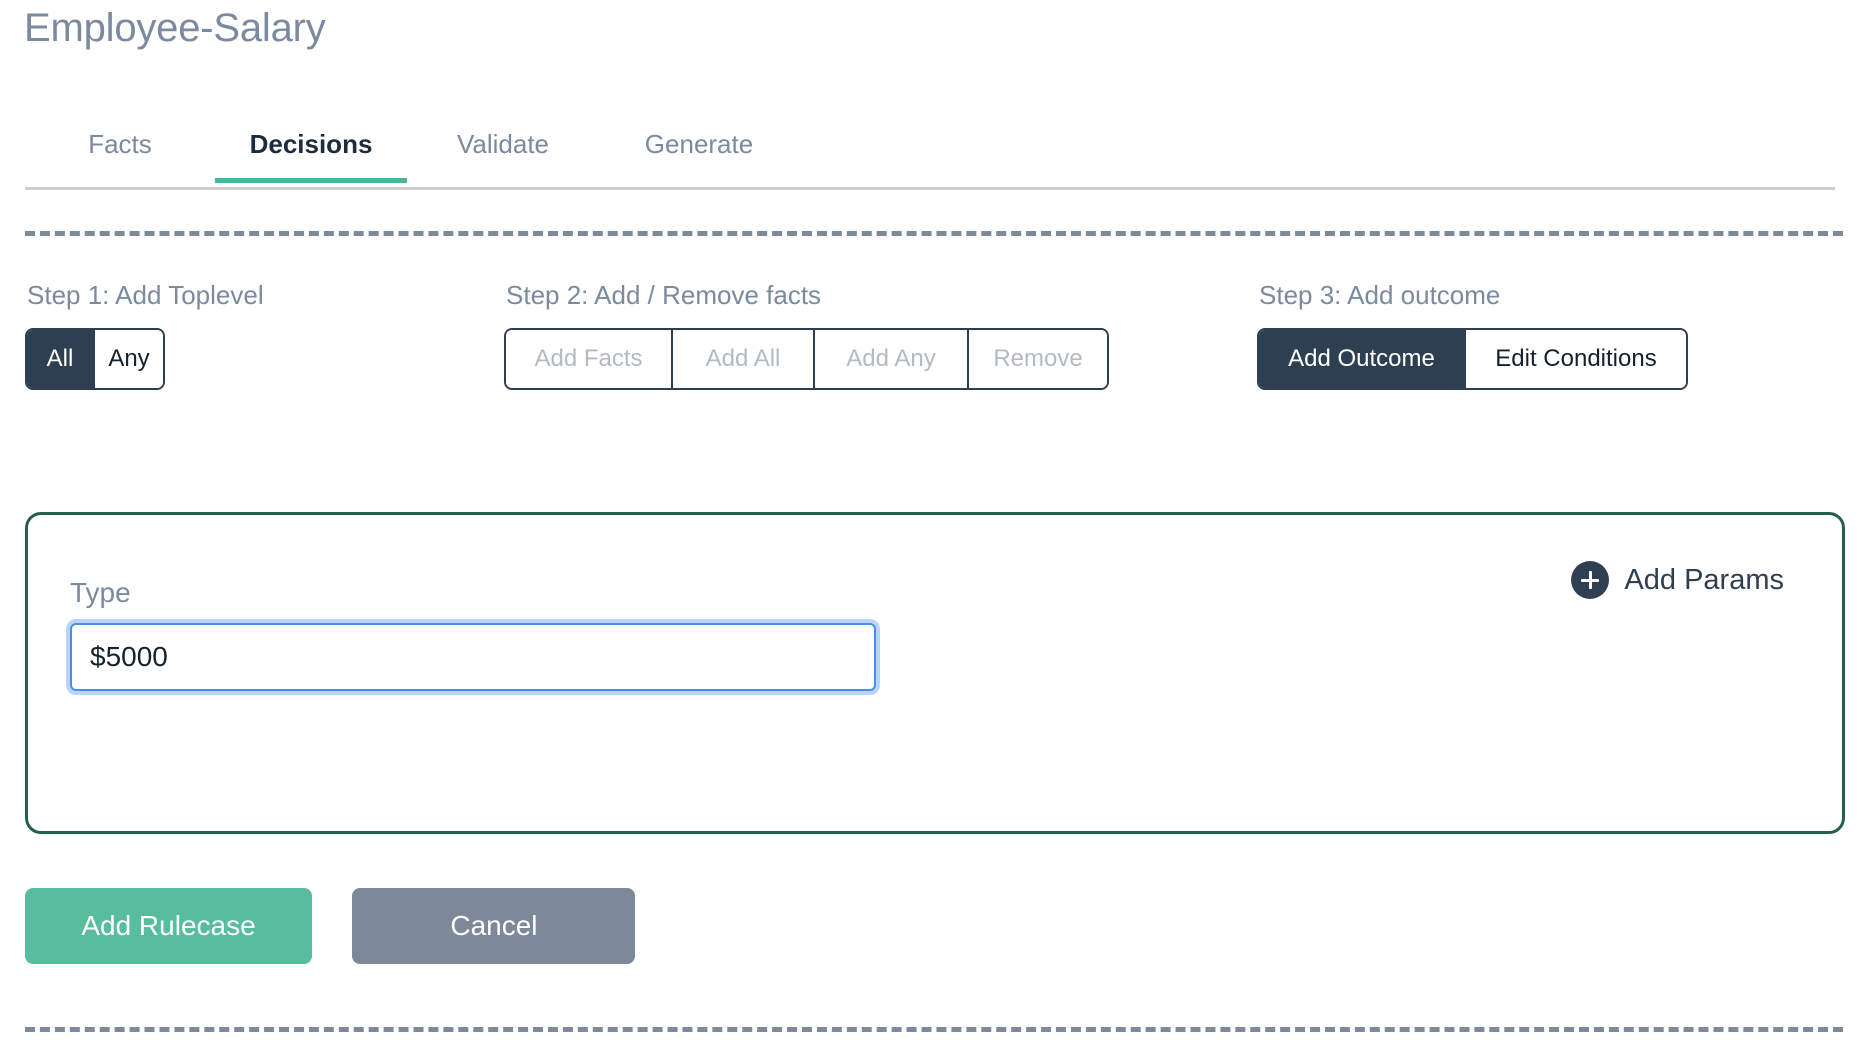  Describe the element at coordinates (1037, 359) in the screenshot. I see `remove-button: Remove` at that location.